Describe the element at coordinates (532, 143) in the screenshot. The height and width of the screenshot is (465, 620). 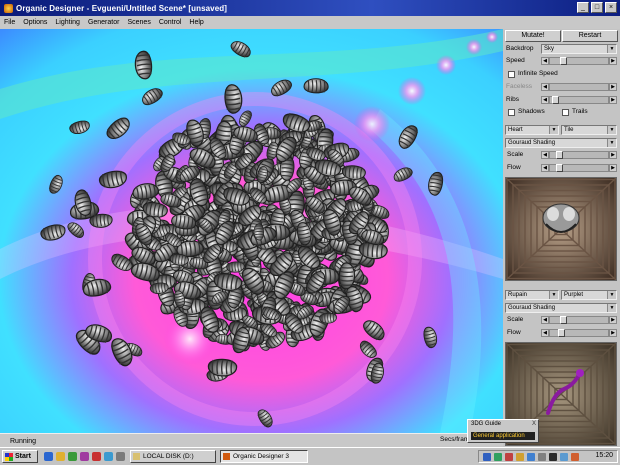
I see `layer1-shading-value: Gouraud Shading` at that location.